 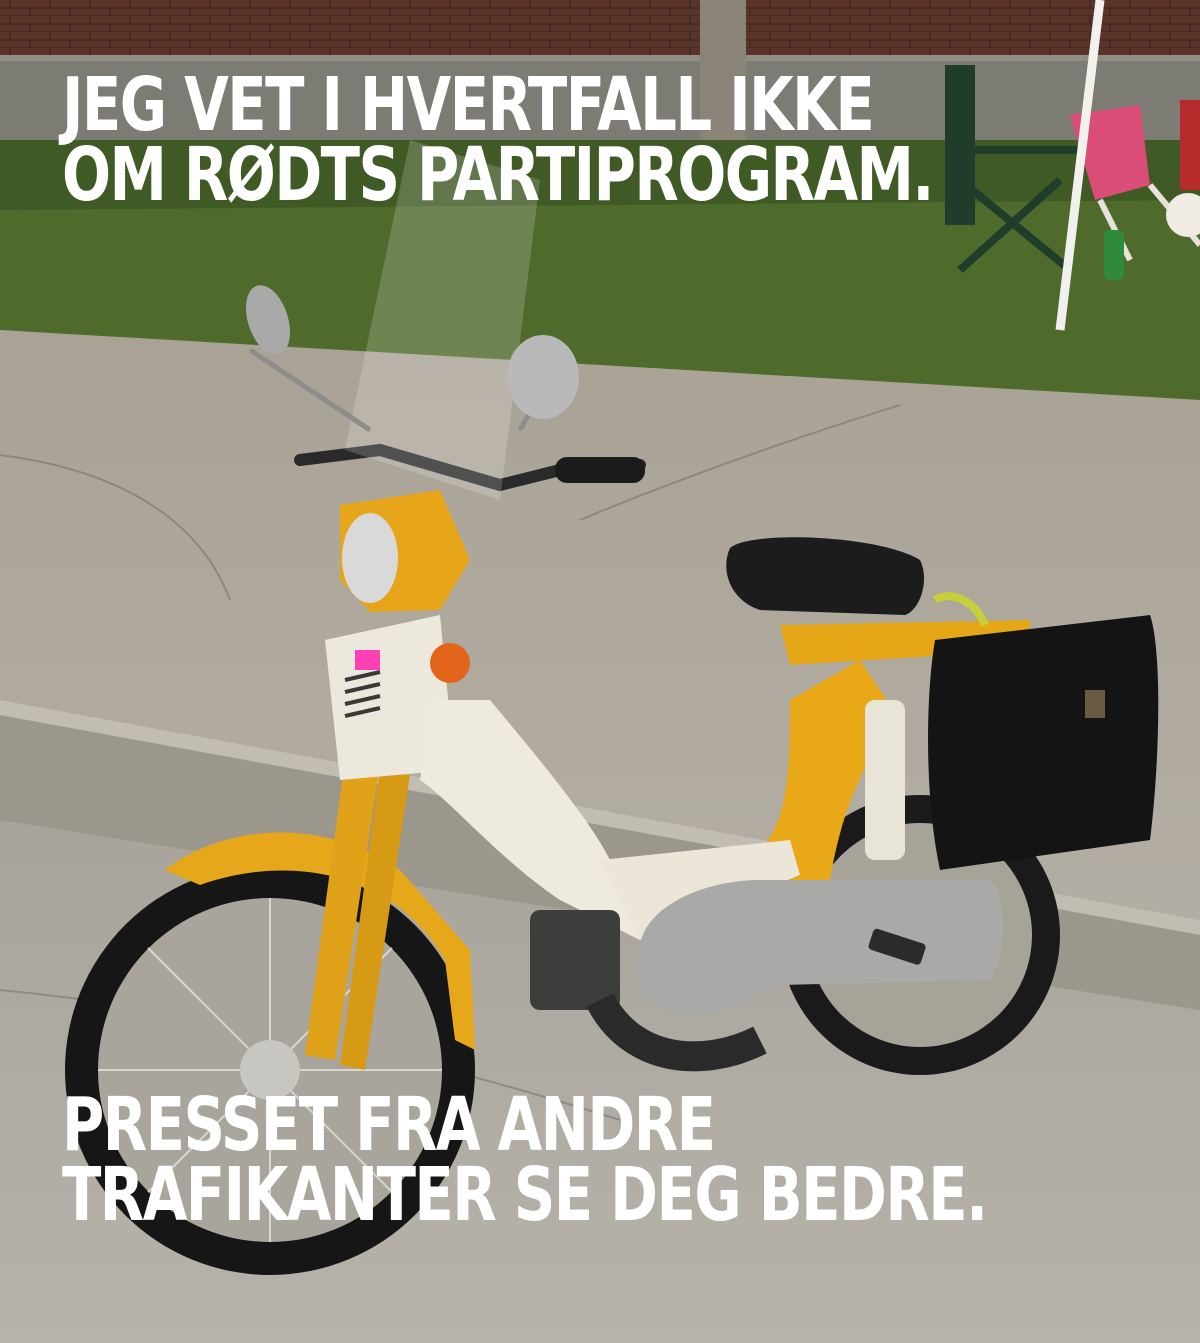 I want to click on bottom-caption-line-2: TRAFIKANTER SE DEG BEDRE., so click(x=525, y=1195).